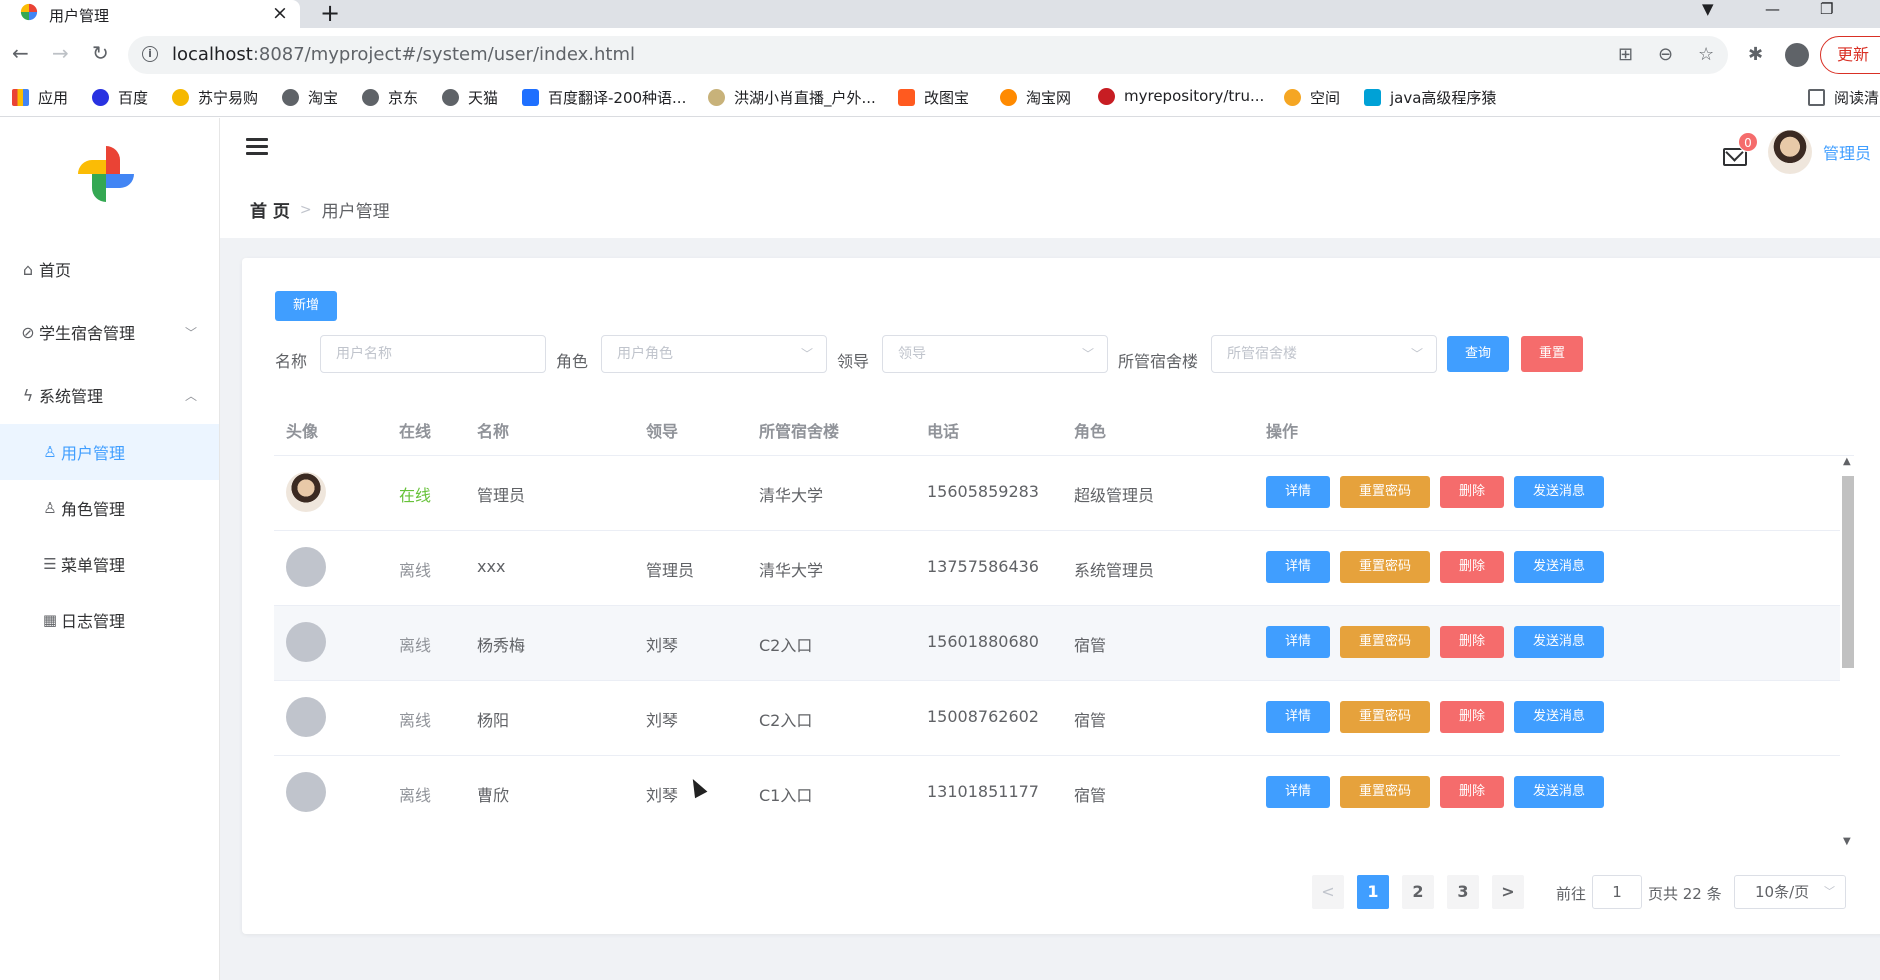 The height and width of the screenshot is (980, 1880). Describe the element at coordinates (1790, 892) in the screenshot. I see `page-size-select: 10条/页 ﹀` at that location.